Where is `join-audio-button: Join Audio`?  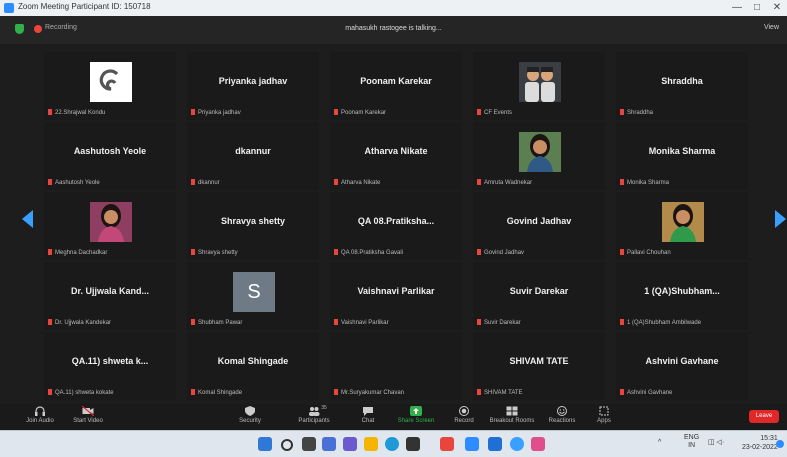
join-audio-button: Join Audio is located at coordinates (40, 415).